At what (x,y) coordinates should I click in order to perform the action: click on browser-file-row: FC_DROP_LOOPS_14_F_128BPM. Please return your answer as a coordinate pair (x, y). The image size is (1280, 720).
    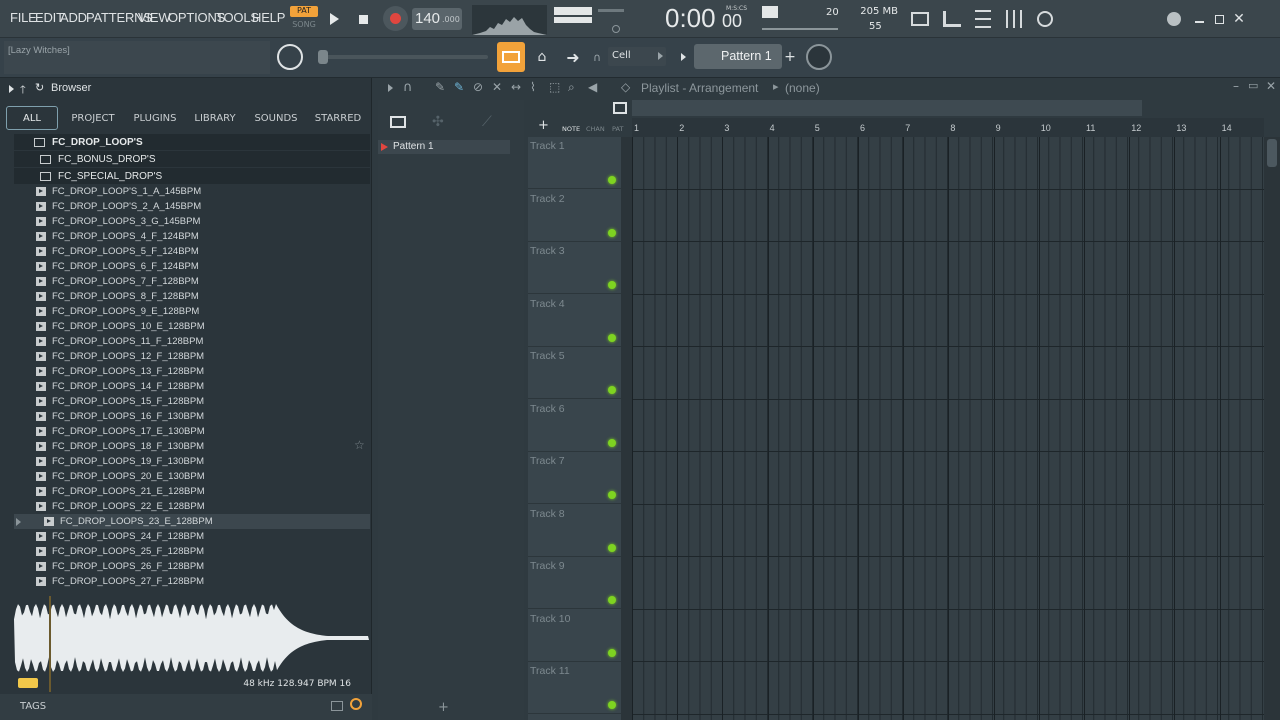
    Looking at the image, I should click on (192, 386).